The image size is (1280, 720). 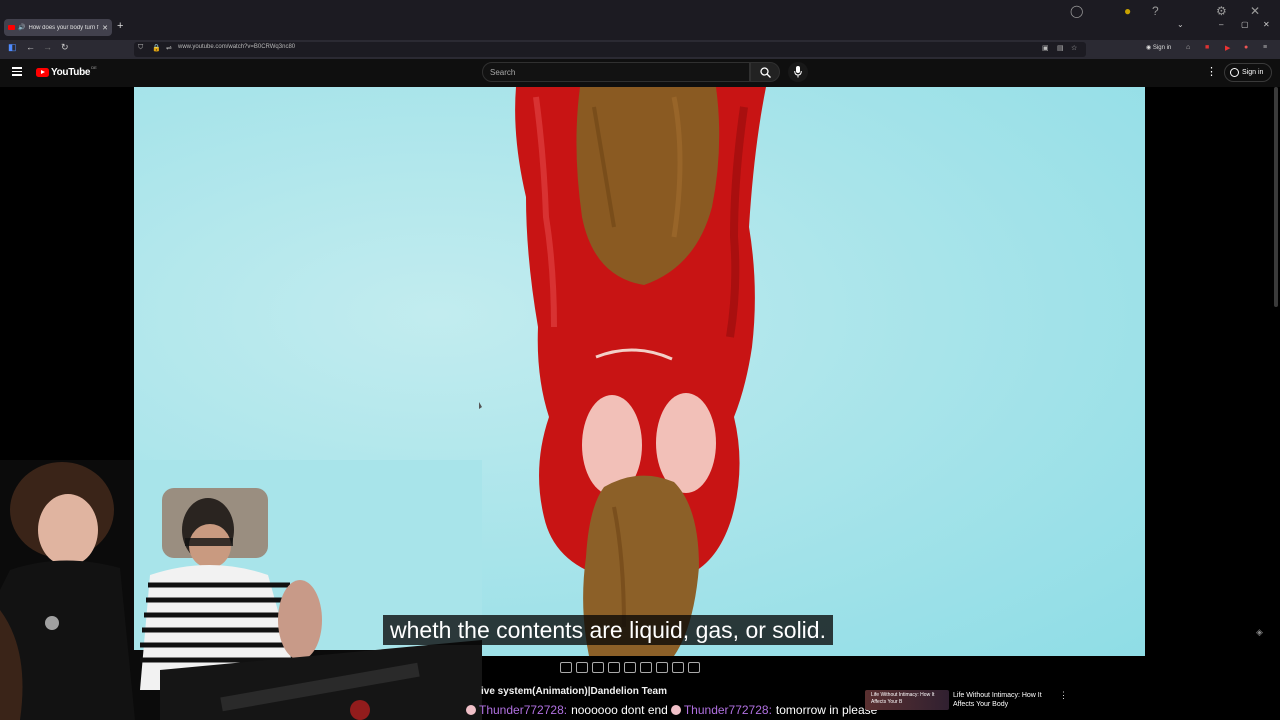 What do you see at coordinates (1245, 24) in the screenshot?
I see `maximize-button: ▢` at bounding box center [1245, 24].